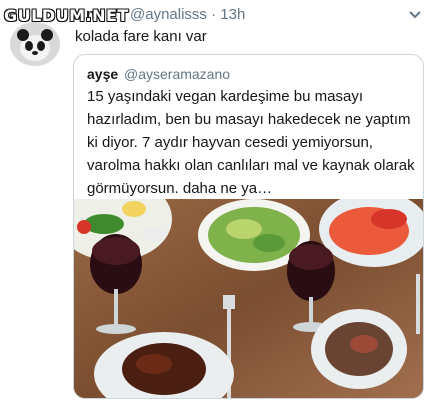  I want to click on chevron-down-icon, so click(415, 15).